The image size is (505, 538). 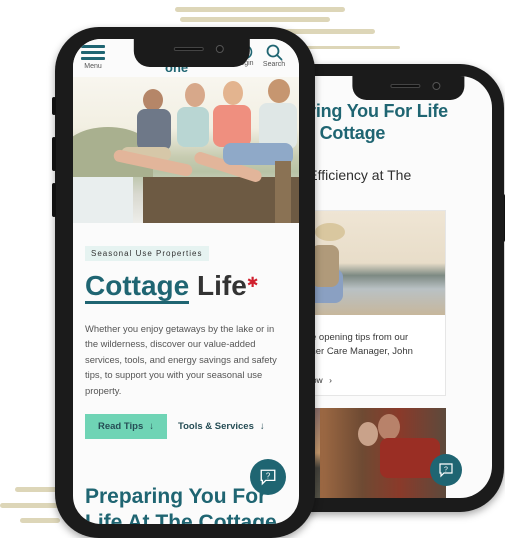 What do you see at coordinates (93, 66) in the screenshot?
I see `menu-label: Menu` at bounding box center [93, 66].